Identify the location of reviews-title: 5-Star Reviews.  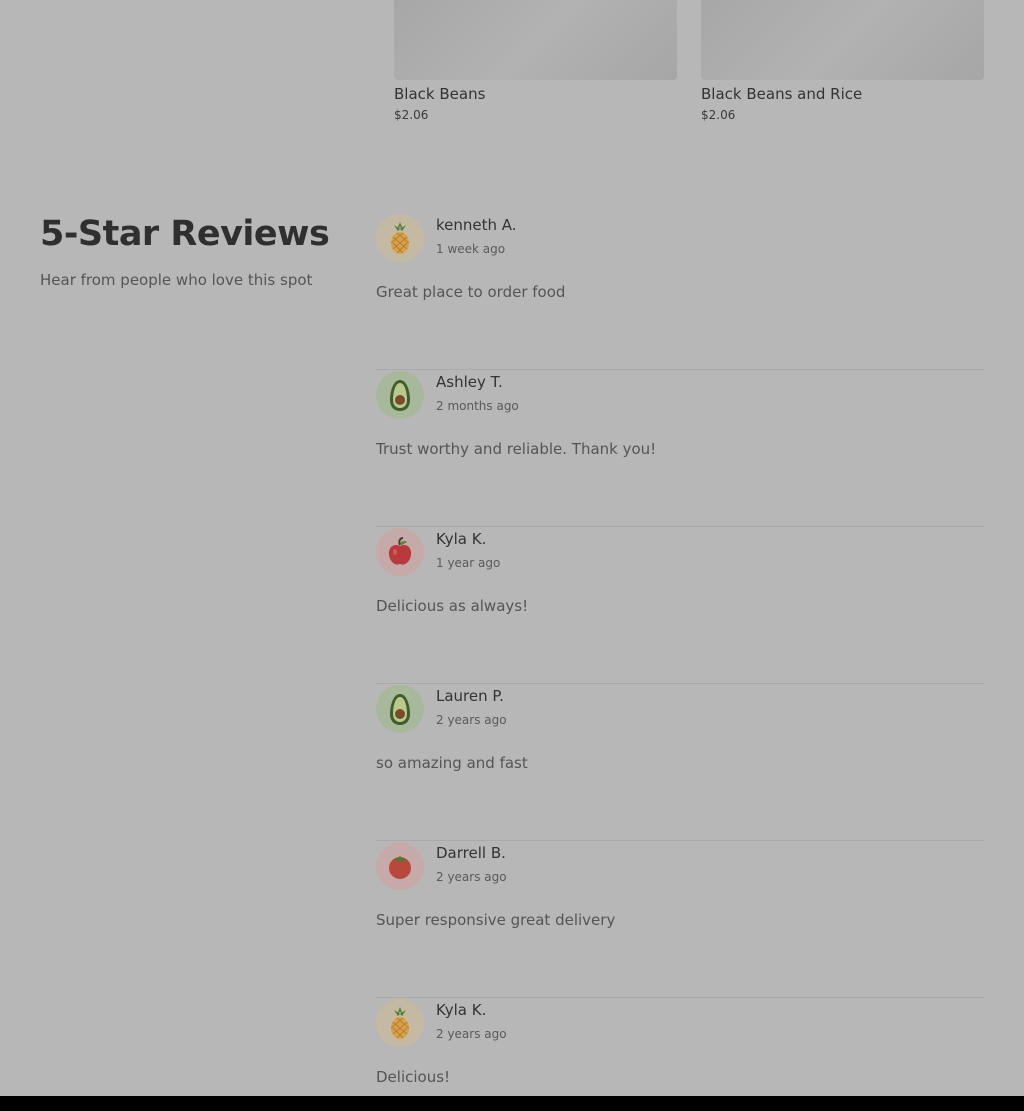
(185, 234).